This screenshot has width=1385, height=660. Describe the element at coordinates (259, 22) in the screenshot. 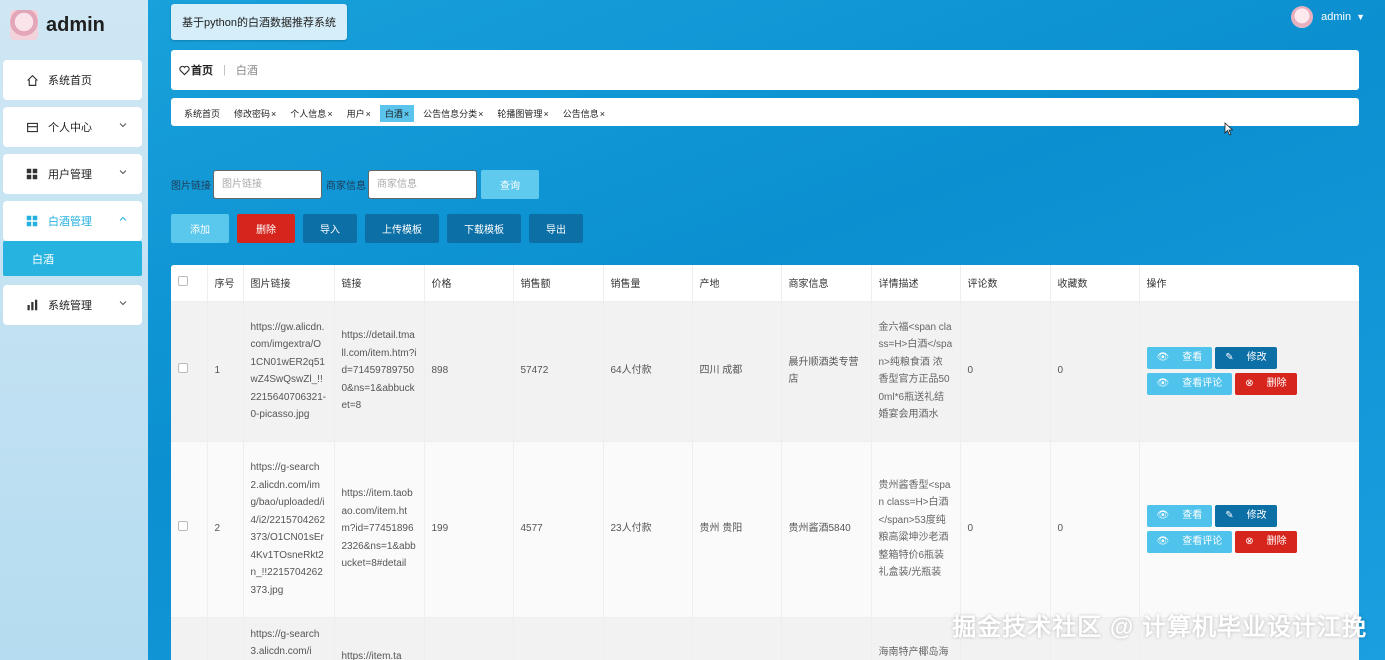

I see `system-title: 基于python的白酒数据推荐系统` at that location.